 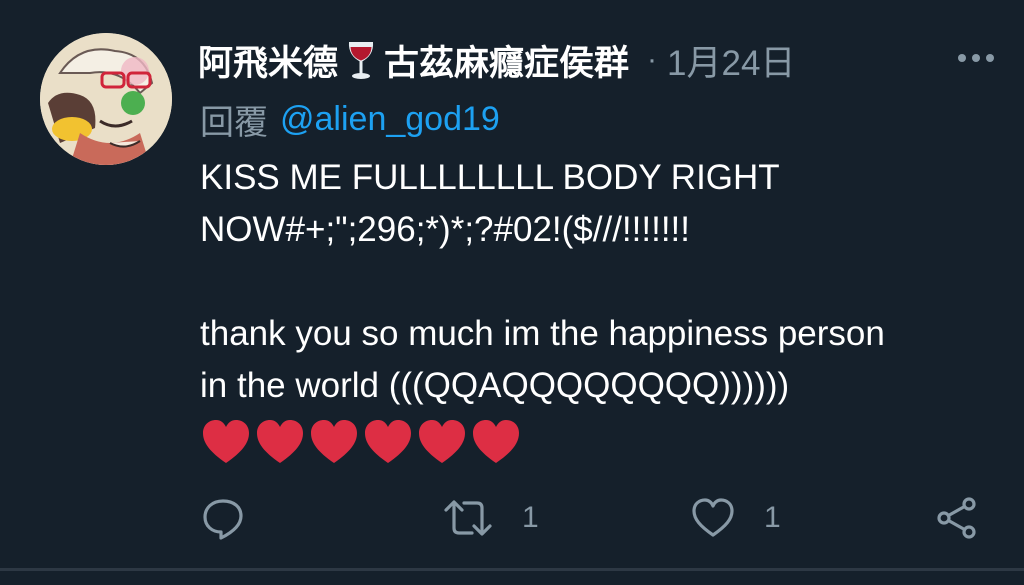 What do you see at coordinates (361, 60) in the screenshot?
I see `wine-glass-icon` at bounding box center [361, 60].